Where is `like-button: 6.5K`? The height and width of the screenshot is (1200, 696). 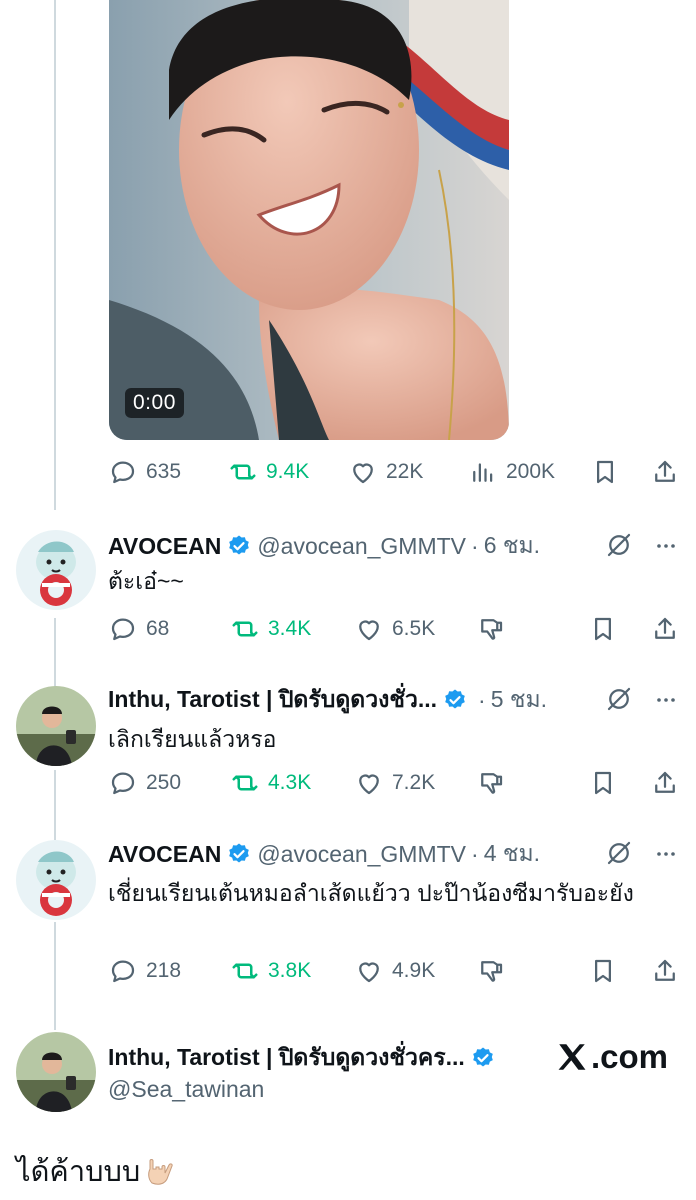
like-button: 6.5K is located at coordinates (394, 629).